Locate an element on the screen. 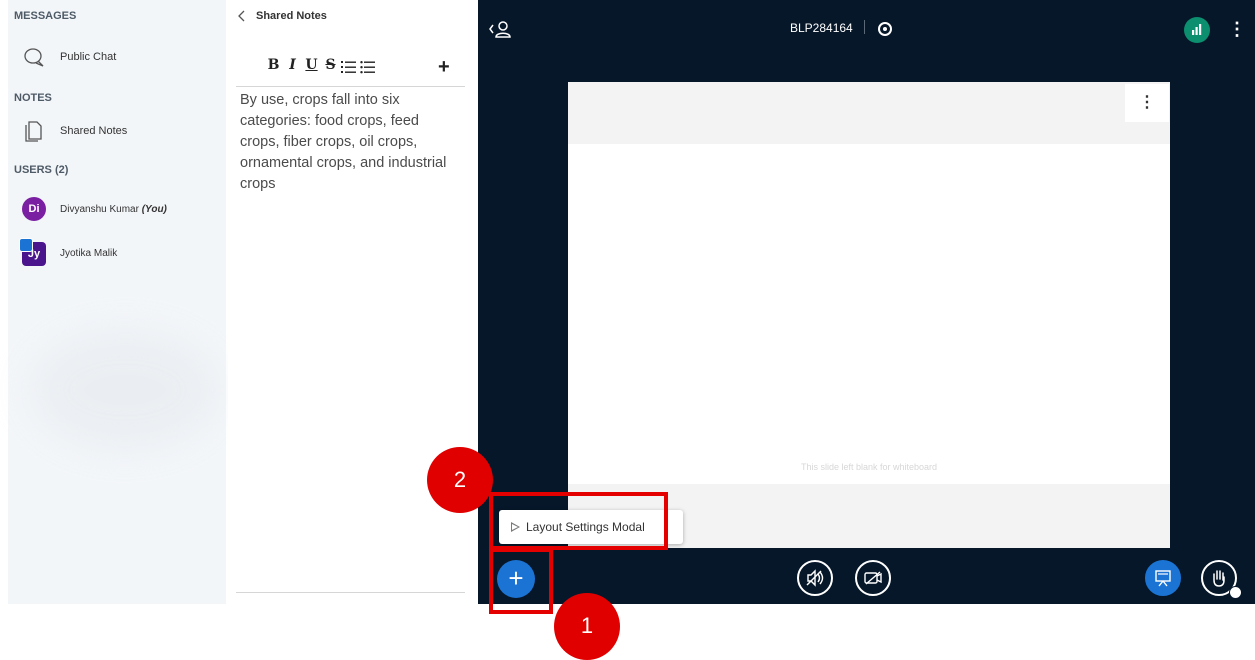 This screenshot has width=1255, height=660. record-icon is located at coordinates (885, 29).